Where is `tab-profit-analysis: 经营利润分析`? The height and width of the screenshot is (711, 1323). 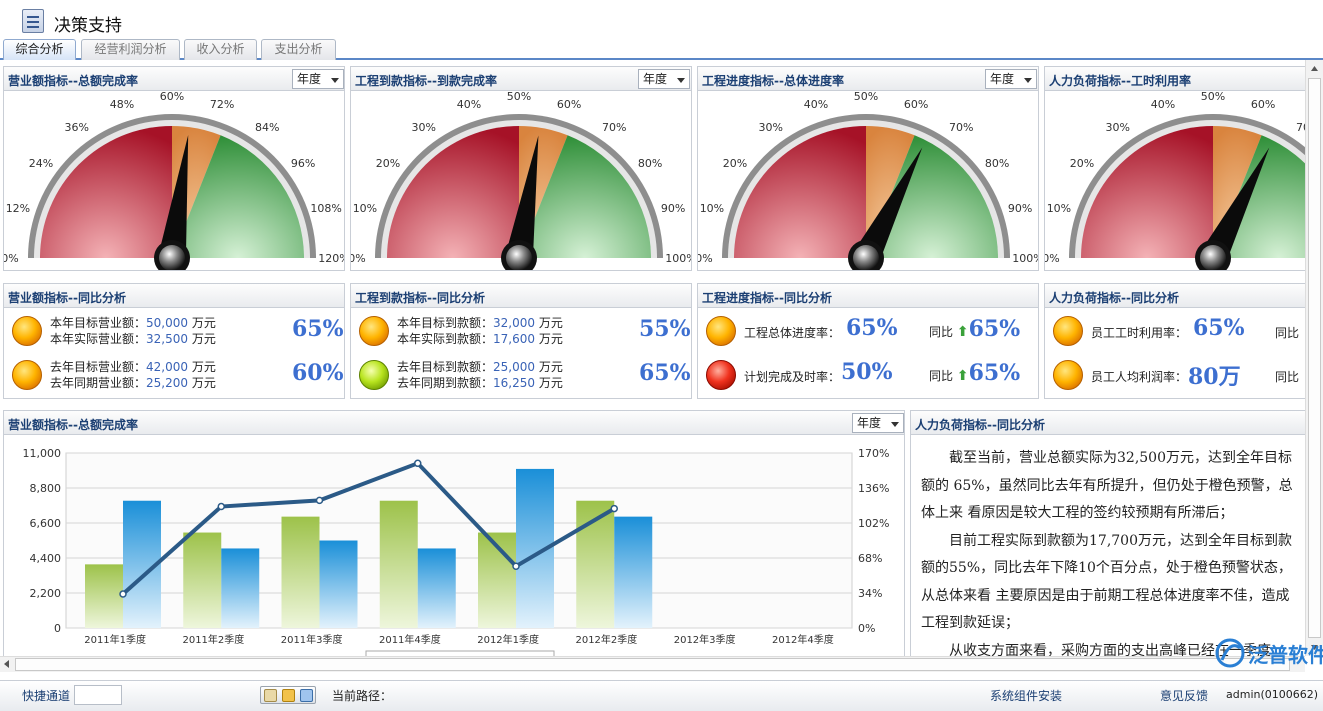 tab-profit-analysis: 经营利润分析 is located at coordinates (130, 49).